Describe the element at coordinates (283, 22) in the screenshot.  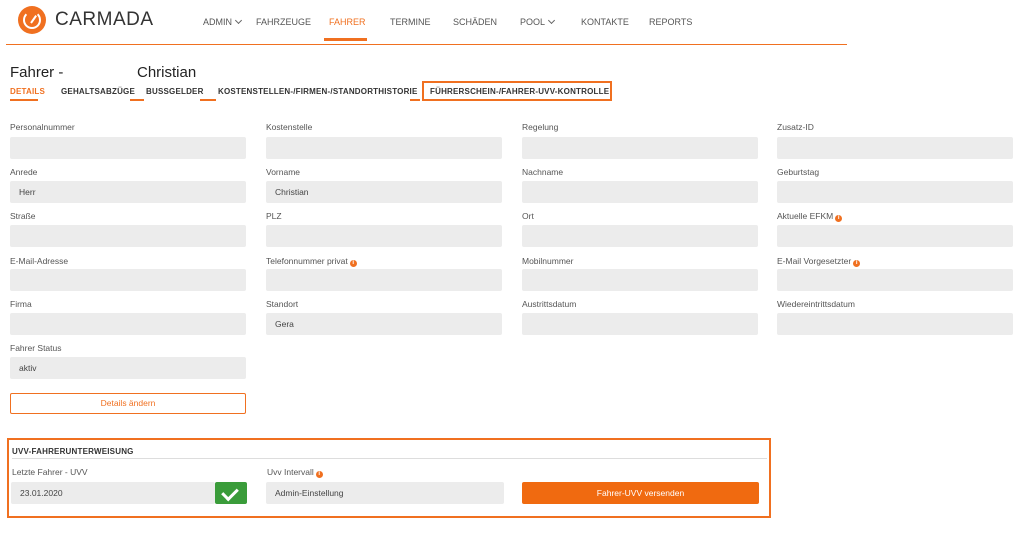
I see `nav-item-fahrzeuge: FAHRZEUGE` at that location.